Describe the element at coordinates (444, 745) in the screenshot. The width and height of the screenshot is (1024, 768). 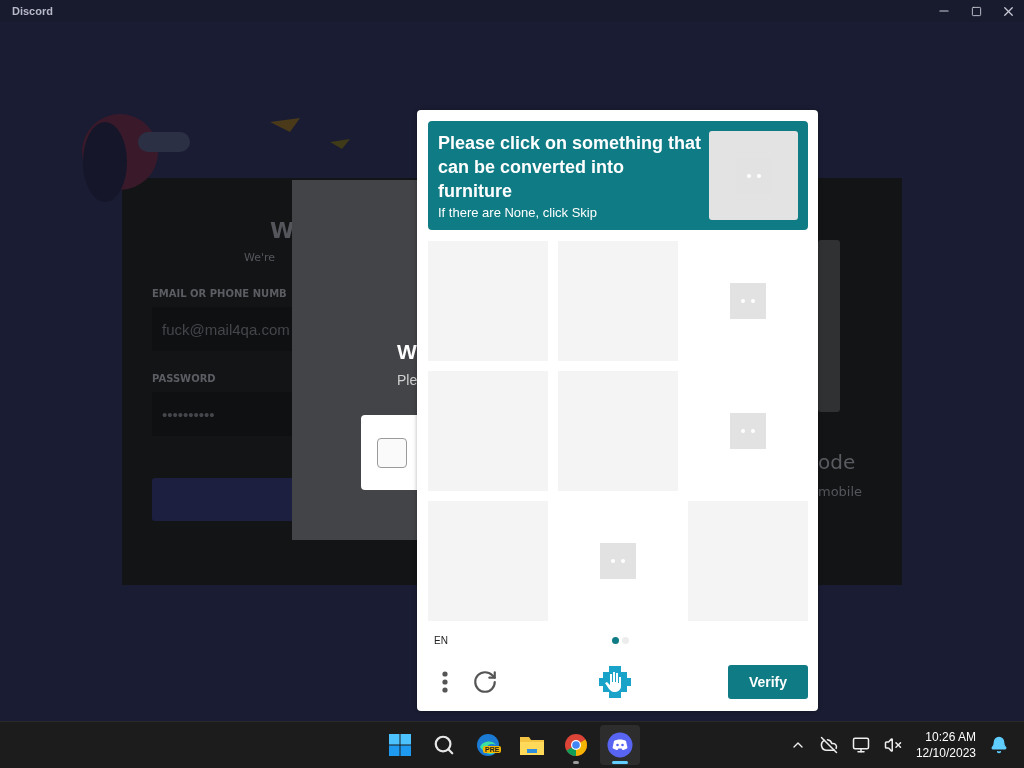
I see `search-icon` at that location.